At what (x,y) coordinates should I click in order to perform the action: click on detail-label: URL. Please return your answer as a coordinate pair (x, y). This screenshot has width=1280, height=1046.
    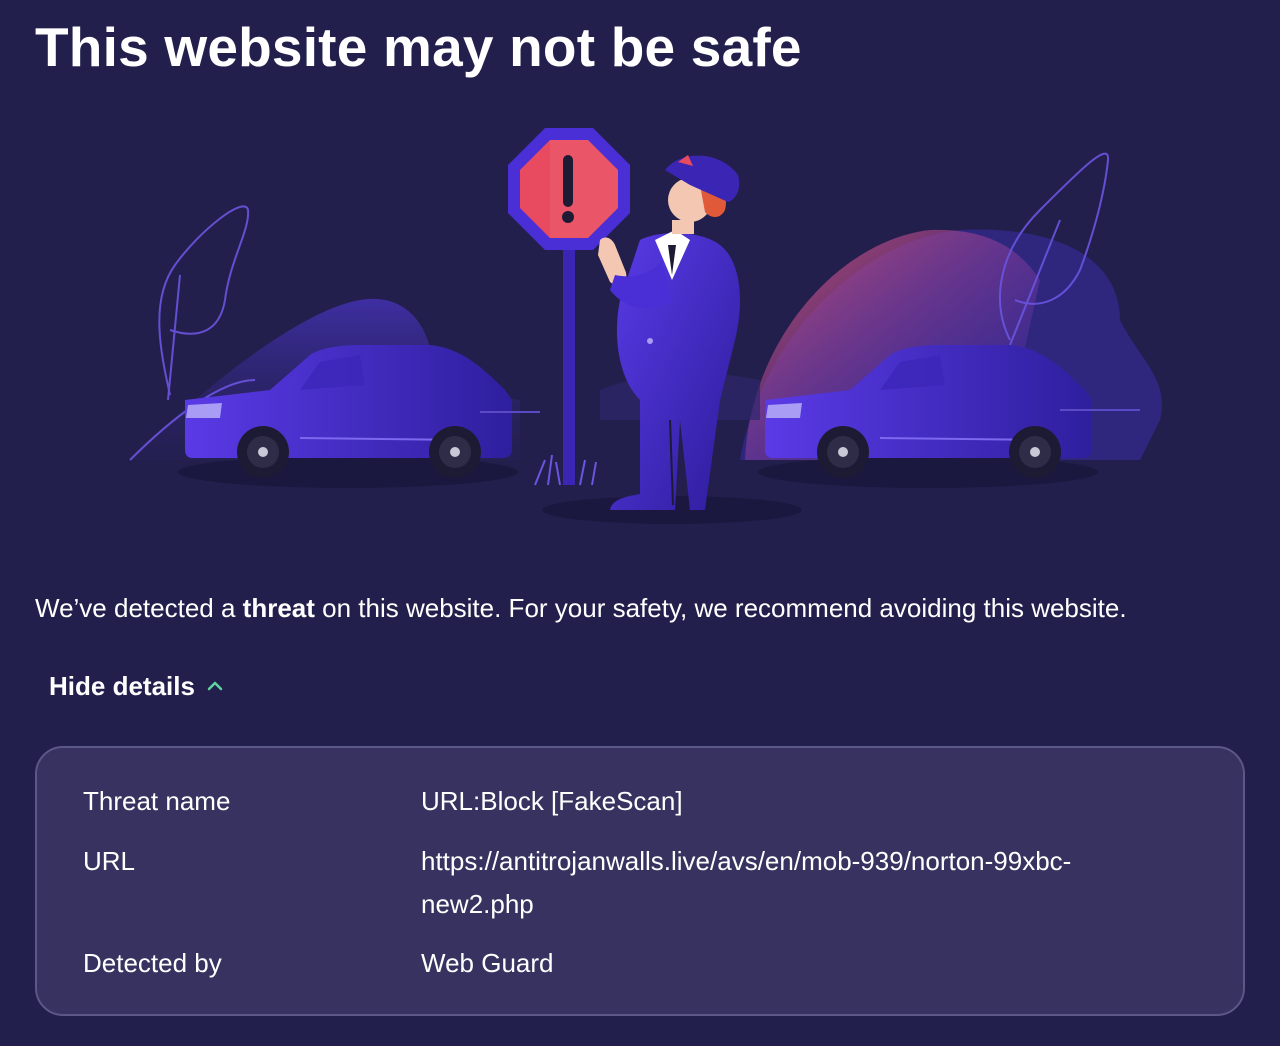
    Looking at the image, I should click on (109, 861).